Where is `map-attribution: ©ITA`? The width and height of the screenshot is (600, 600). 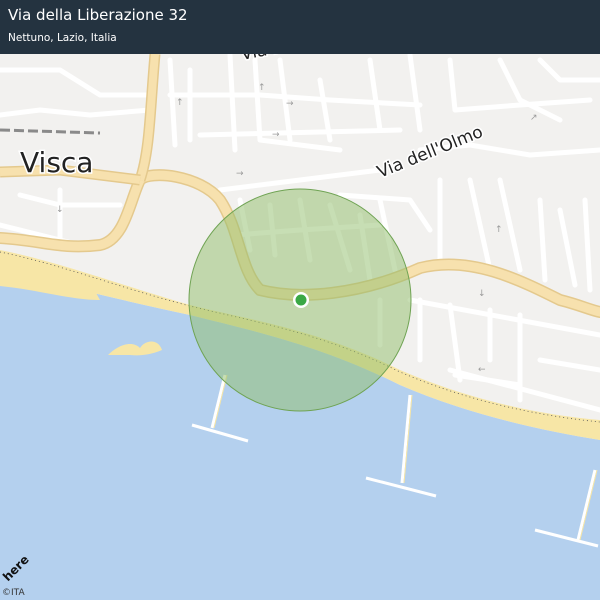 map-attribution: ©ITA is located at coordinates (13, 593).